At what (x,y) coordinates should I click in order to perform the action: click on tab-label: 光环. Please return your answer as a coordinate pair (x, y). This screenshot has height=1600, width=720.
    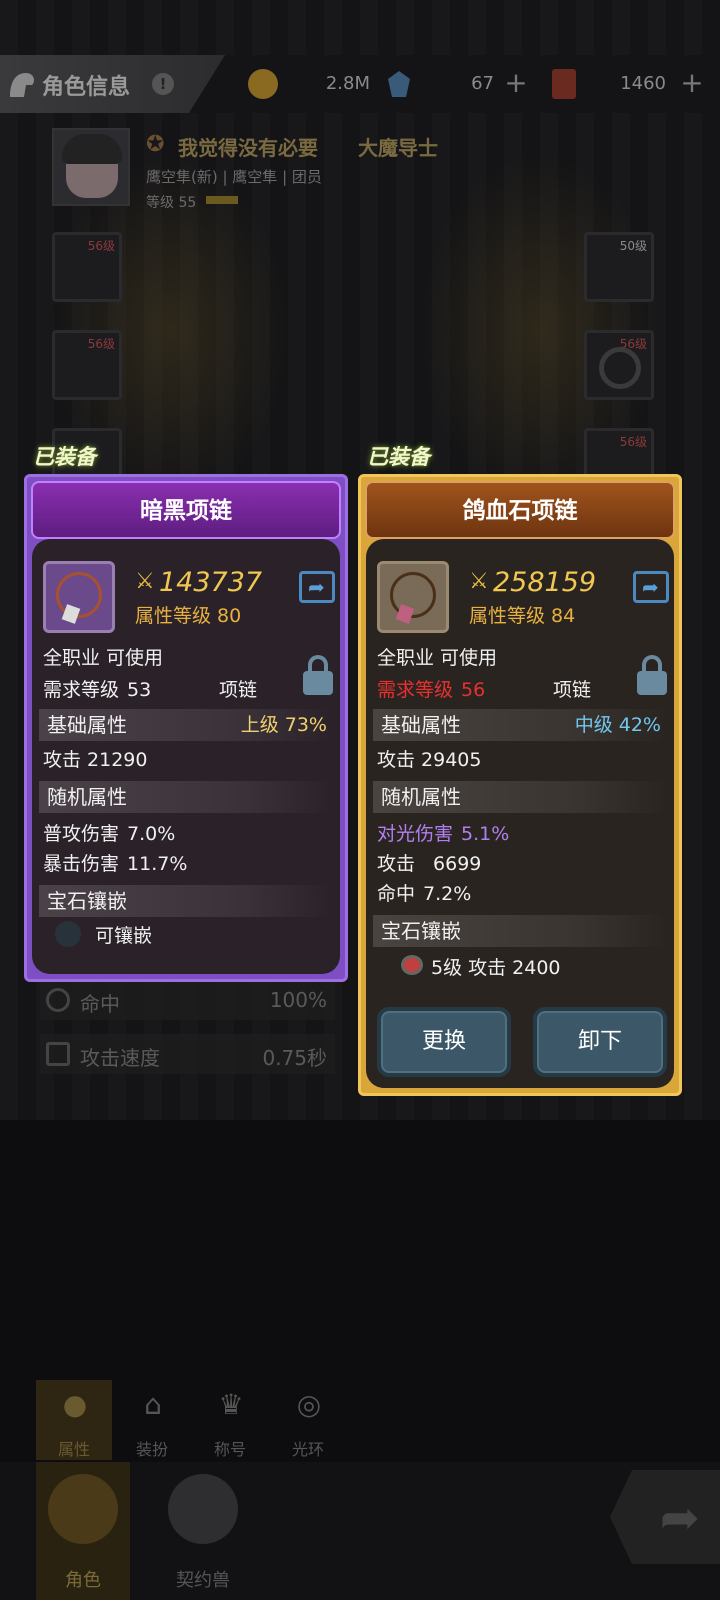
    Looking at the image, I should click on (307, 1449).